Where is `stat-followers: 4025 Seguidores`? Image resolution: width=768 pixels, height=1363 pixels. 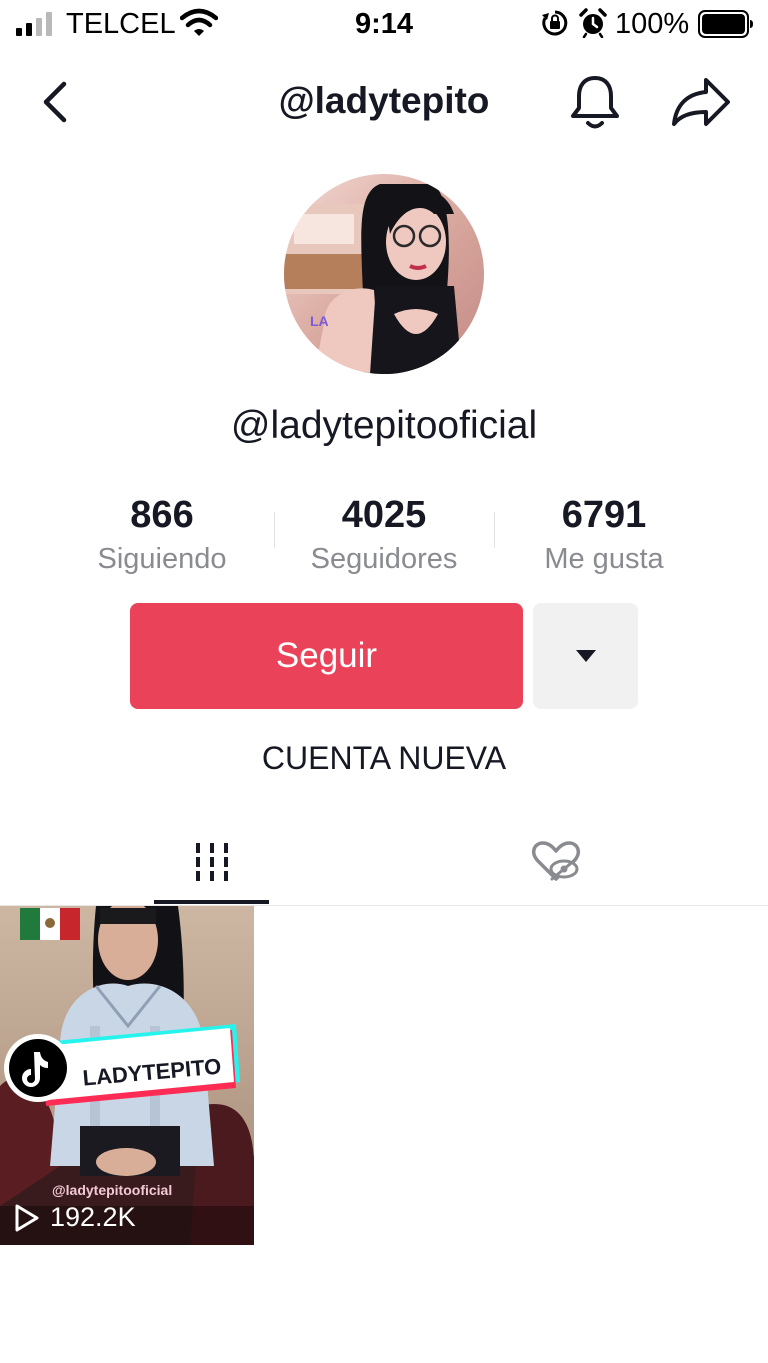 stat-followers: 4025 Seguidores is located at coordinates (384, 535).